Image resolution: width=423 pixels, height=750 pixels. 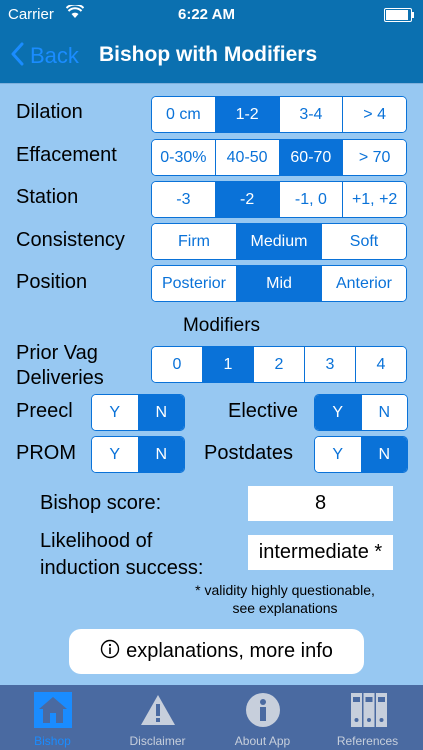 What do you see at coordinates (70, 240) in the screenshot?
I see `consistency-label: Consistency` at bounding box center [70, 240].